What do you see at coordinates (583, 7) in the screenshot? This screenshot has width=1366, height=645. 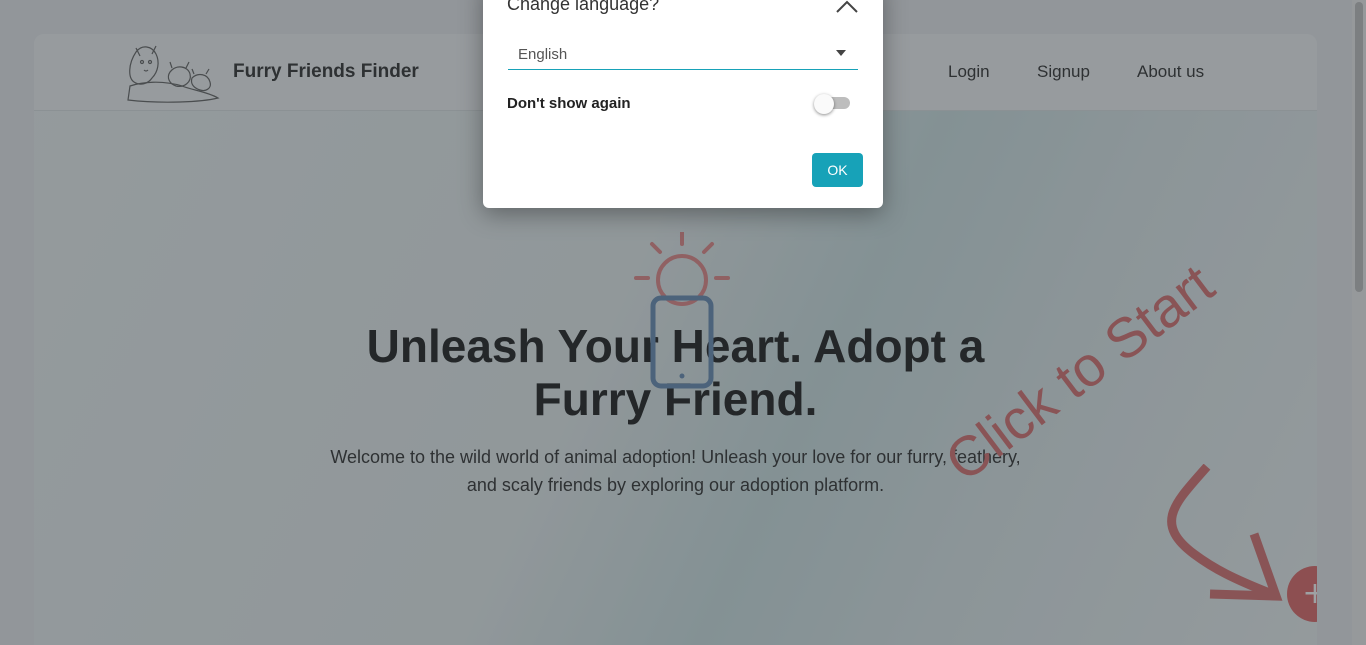 I see `dialog-title: Change language?` at bounding box center [583, 7].